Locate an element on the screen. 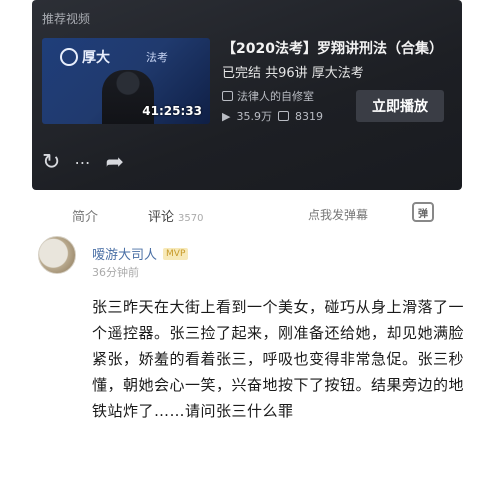 This screenshot has height=484, width=500. comments-icon is located at coordinates (283, 116).